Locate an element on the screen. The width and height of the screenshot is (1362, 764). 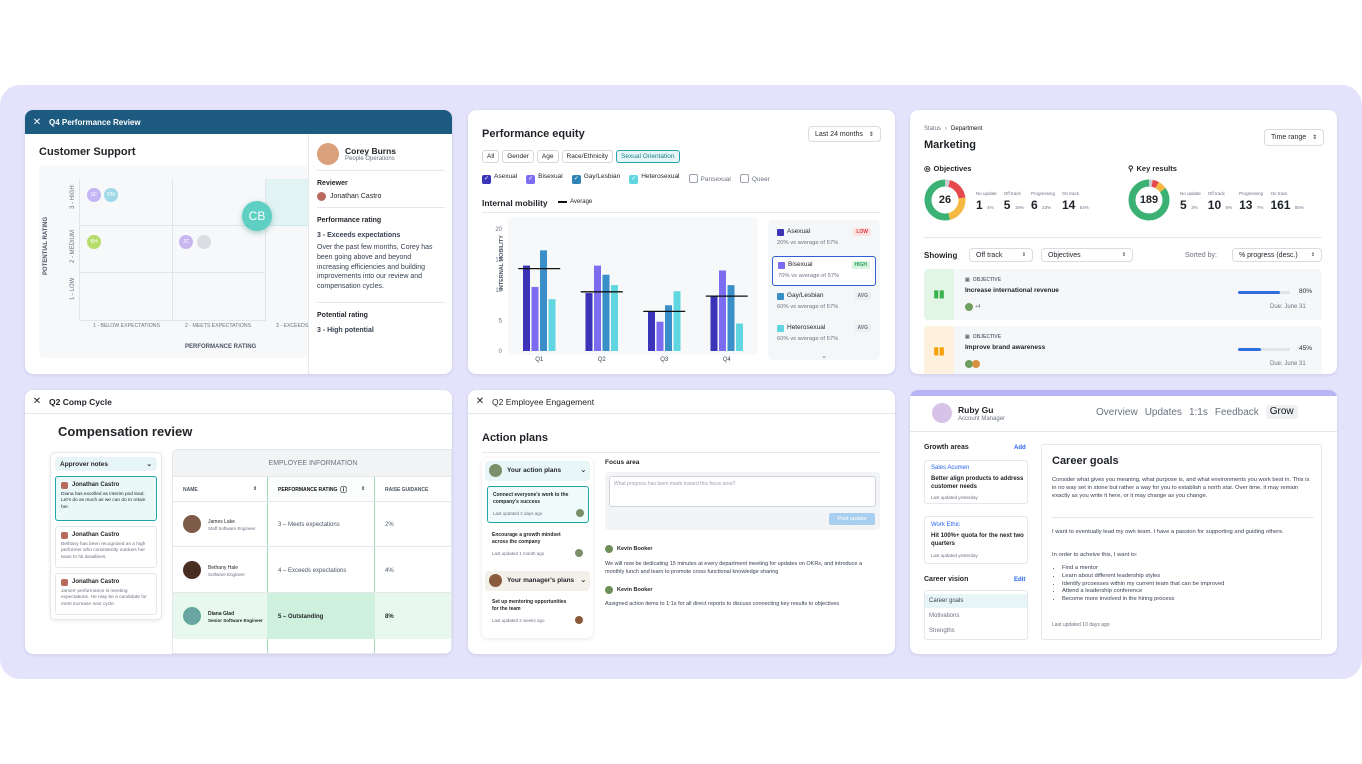
y-tick-label: 15 is located at coordinates (498, 261).